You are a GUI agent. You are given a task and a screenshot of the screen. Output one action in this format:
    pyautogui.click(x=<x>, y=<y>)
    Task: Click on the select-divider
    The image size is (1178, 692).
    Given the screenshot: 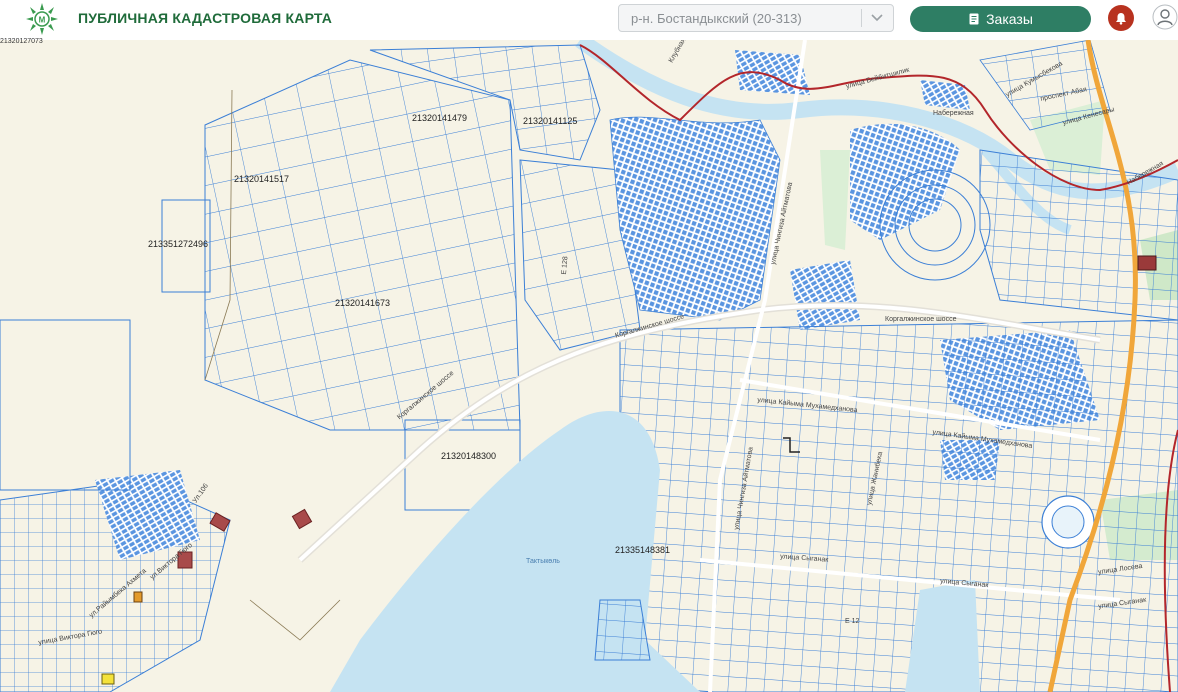 What is the action you would take?
    pyautogui.click(x=861, y=18)
    